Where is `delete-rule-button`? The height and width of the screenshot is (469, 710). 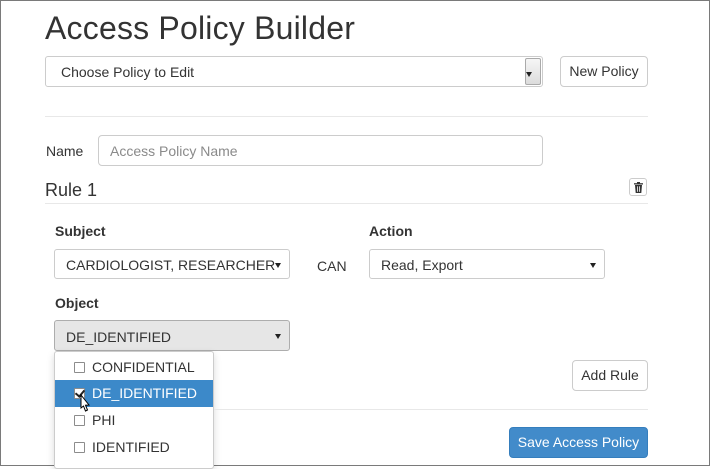 delete-rule-button is located at coordinates (638, 187).